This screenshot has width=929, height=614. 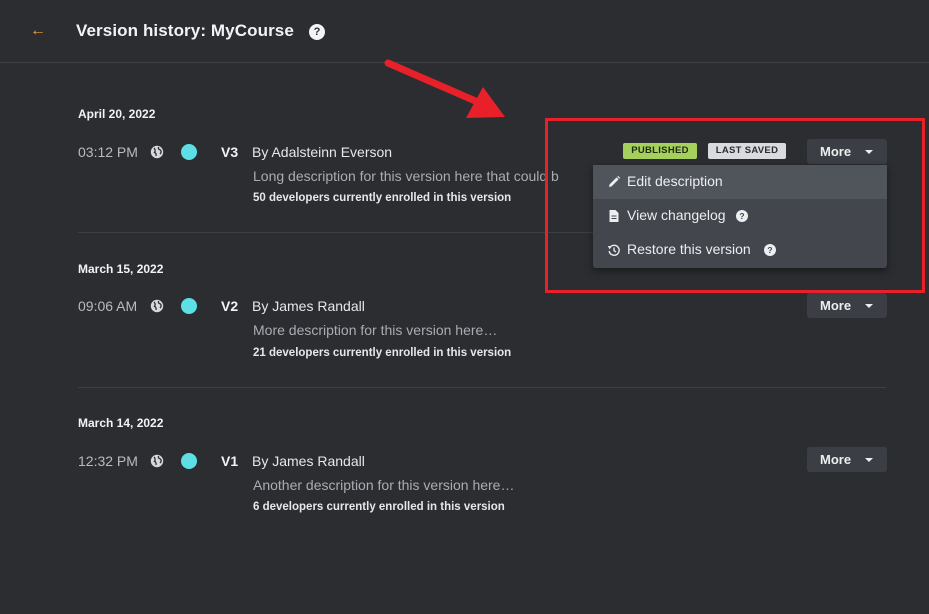 What do you see at coordinates (108, 152) in the screenshot?
I see `version-time: 03:12 PM` at bounding box center [108, 152].